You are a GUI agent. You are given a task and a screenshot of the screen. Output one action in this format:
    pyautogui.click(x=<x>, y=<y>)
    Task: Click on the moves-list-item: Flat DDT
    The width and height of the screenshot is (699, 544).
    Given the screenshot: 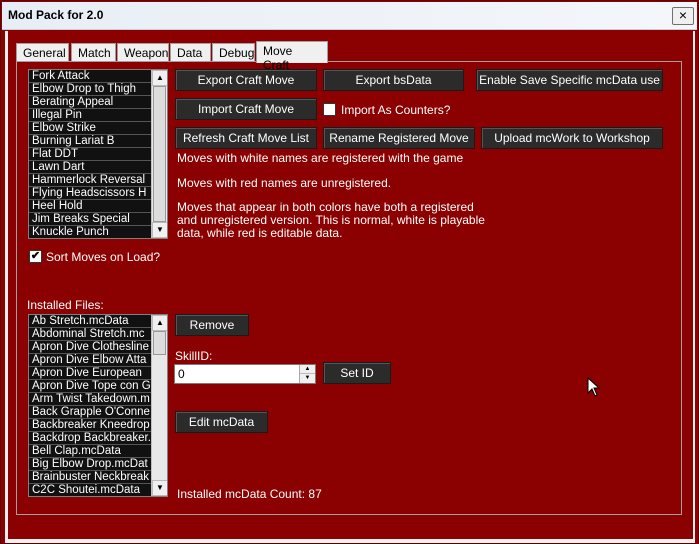 What is the action you would take?
    pyautogui.click(x=98, y=154)
    